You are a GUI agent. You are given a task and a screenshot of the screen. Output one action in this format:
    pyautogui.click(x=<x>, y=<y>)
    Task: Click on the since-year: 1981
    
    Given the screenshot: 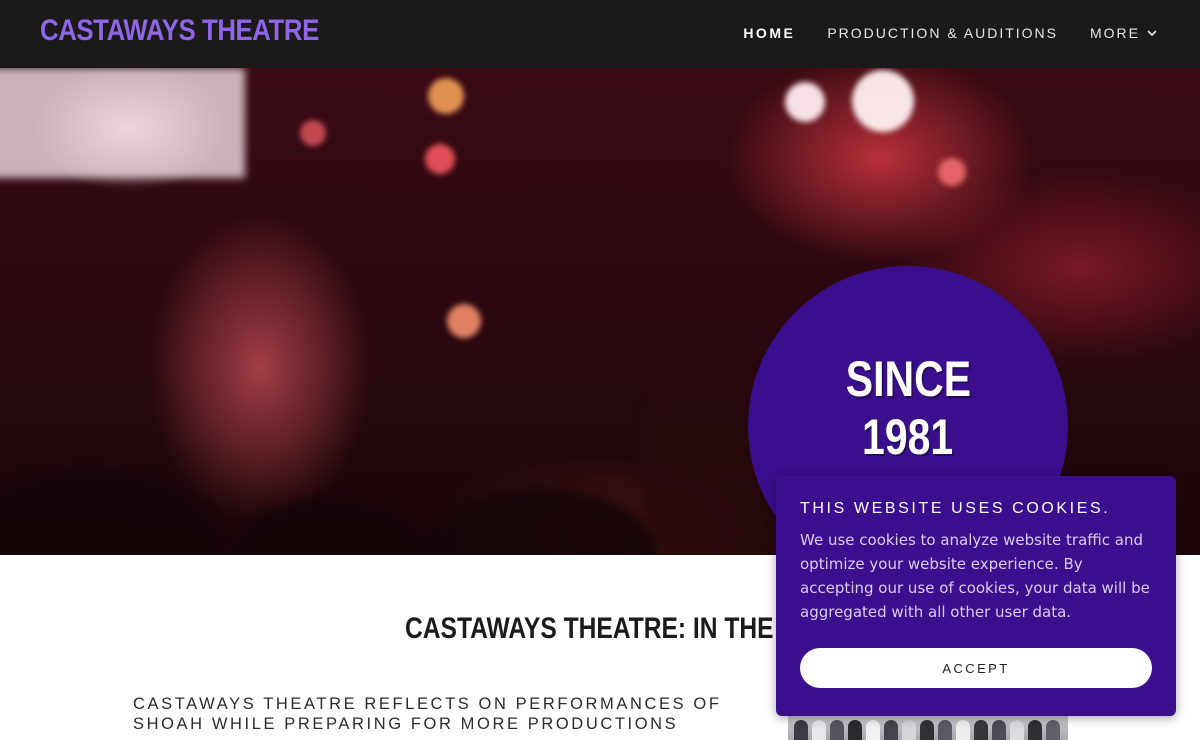 What is the action you would take?
    pyautogui.click(x=908, y=437)
    